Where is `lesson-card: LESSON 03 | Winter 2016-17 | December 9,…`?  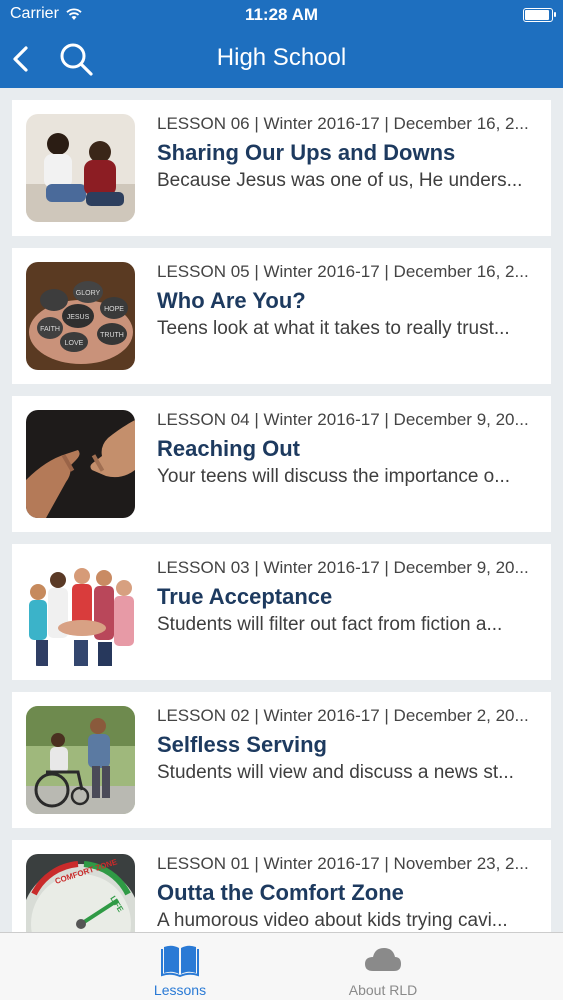 lesson-card: LESSON 03 | Winter 2016-17 | December 9,… is located at coordinates (281, 612).